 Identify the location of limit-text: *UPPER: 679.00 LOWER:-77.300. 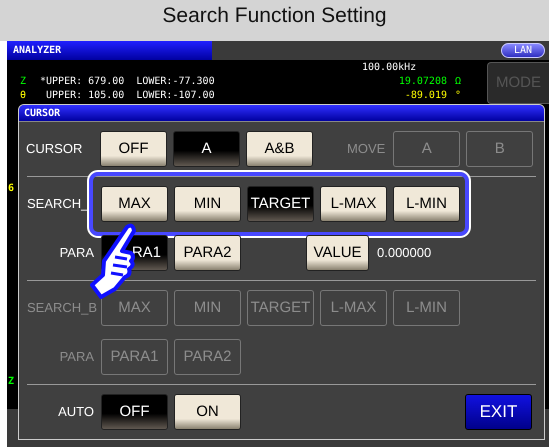
(127, 82).